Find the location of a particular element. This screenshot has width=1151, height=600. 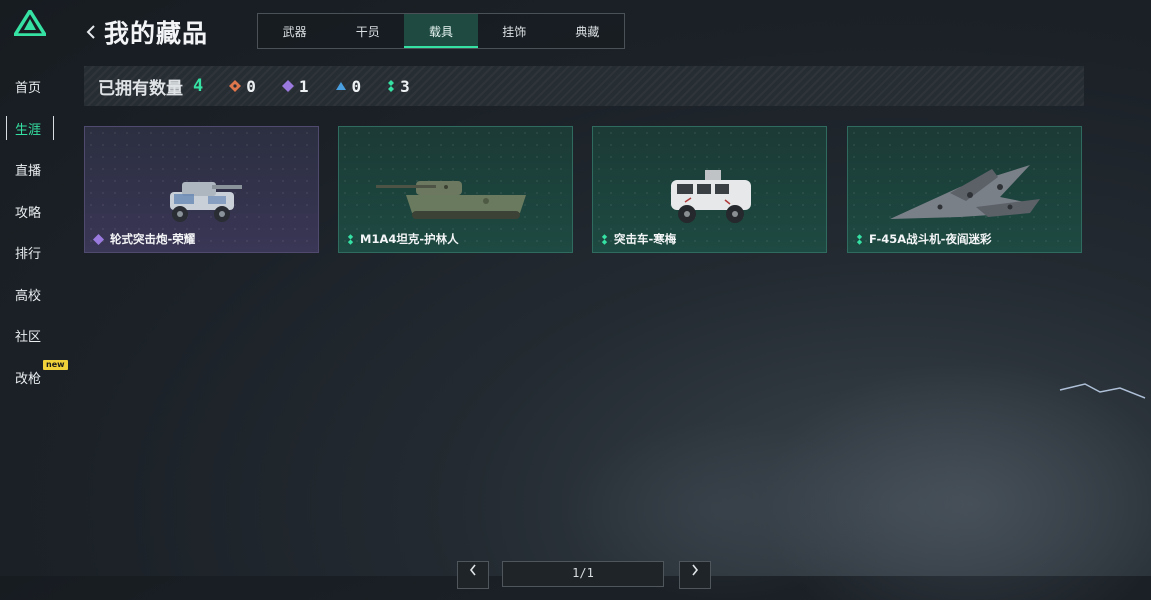

item-name: 轮式突击炮-荣耀 is located at coordinates (153, 239).